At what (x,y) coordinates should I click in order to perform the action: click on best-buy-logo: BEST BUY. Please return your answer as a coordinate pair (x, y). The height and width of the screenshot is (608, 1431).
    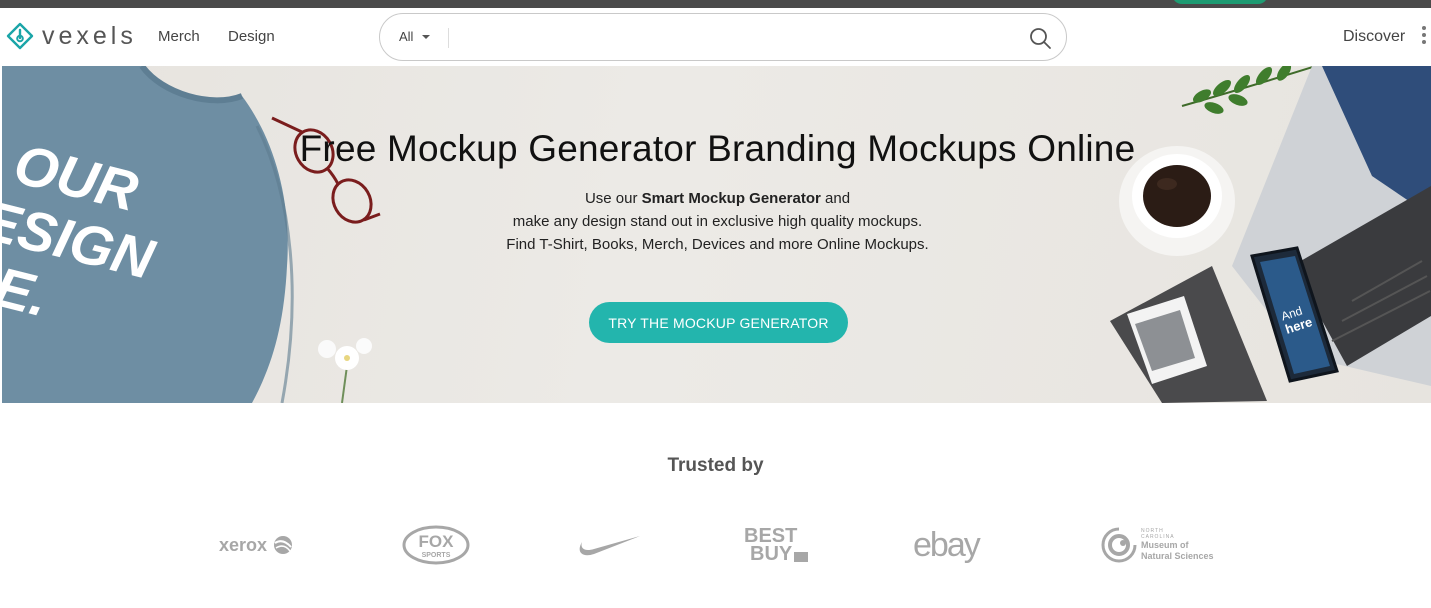
    Looking at the image, I should click on (776, 545).